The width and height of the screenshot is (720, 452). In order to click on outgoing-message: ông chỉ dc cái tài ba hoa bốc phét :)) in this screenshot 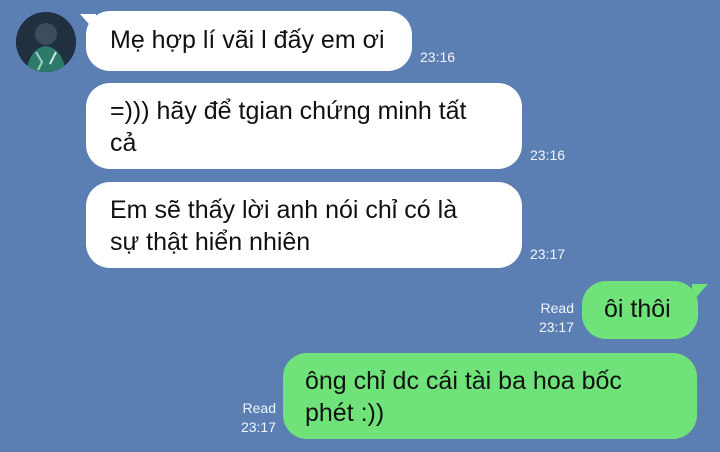, I will do `click(490, 396)`.